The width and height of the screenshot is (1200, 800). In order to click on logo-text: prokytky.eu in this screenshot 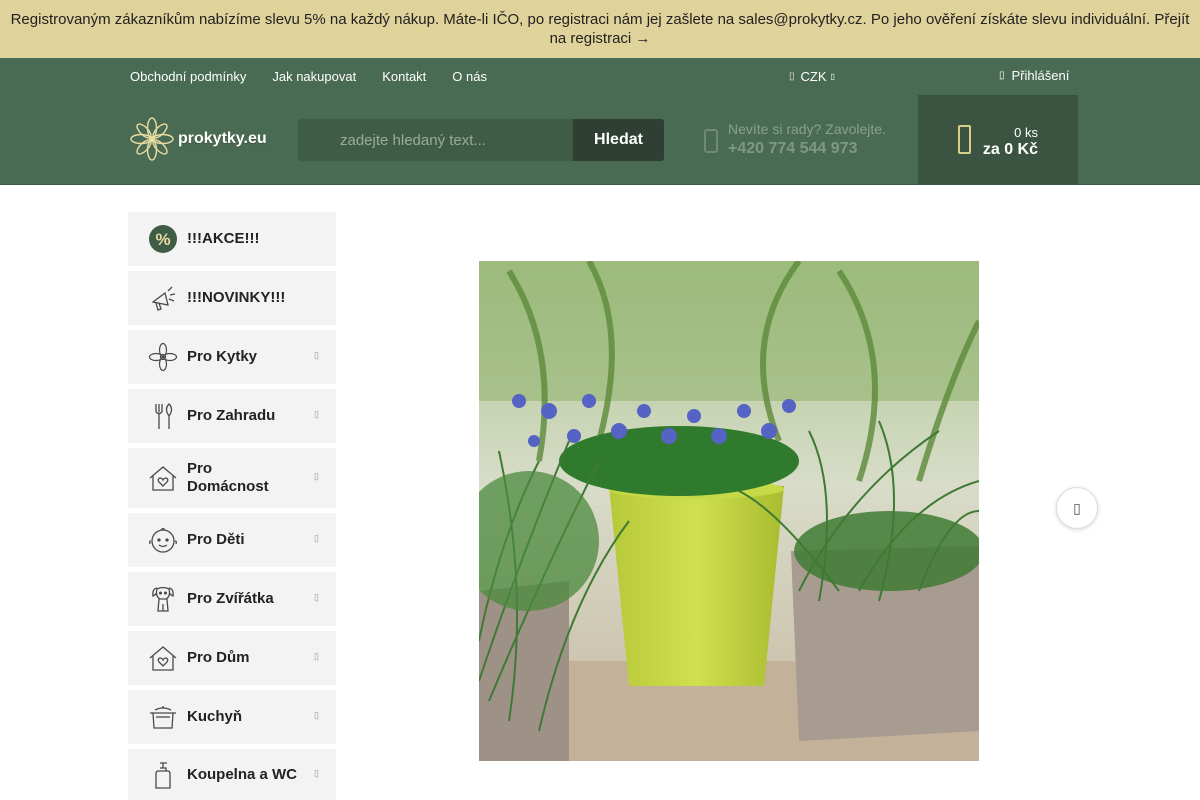, I will do `click(222, 138)`.